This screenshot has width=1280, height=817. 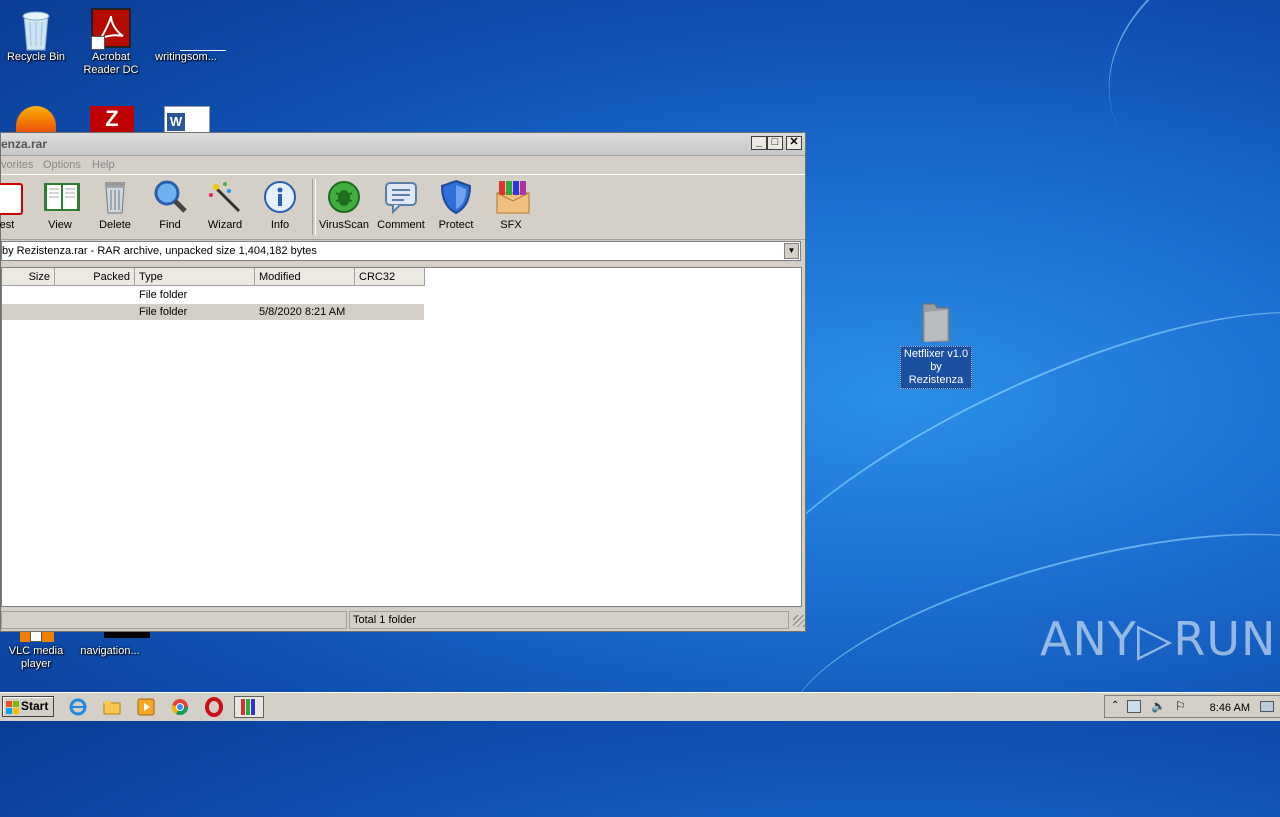 What do you see at coordinates (115, 197) in the screenshot?
I see `trash-icon` at bounding box center [115, 197].